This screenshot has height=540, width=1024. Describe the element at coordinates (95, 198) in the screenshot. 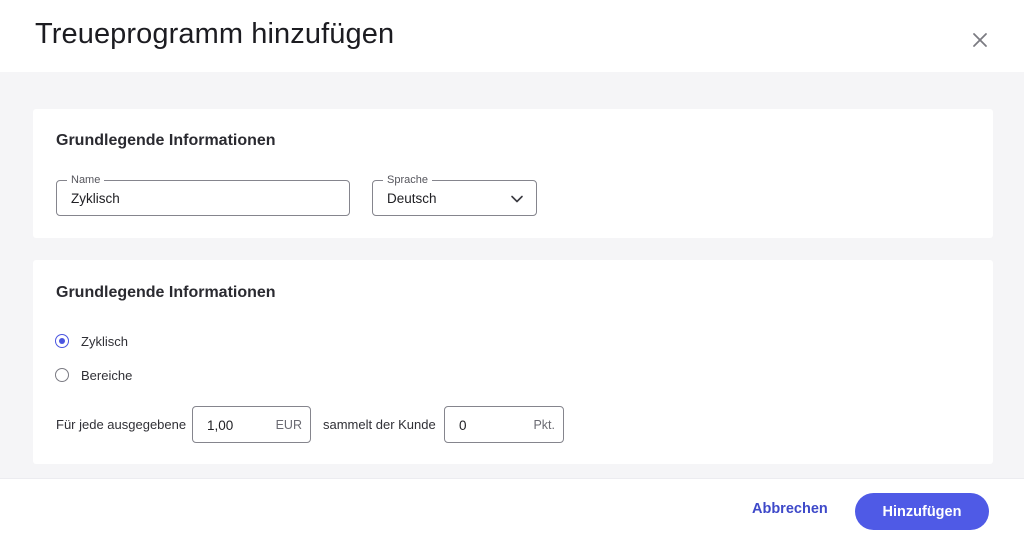

I see `name-field-value: Zyklisch` at that location.